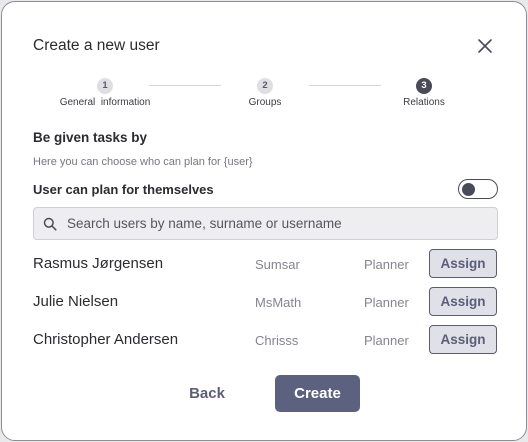 The height and width of the screenshot is (442, 528). Describe the element at coordinates (317, 393) in the screenshot. I see `create-button: Create` at that location.